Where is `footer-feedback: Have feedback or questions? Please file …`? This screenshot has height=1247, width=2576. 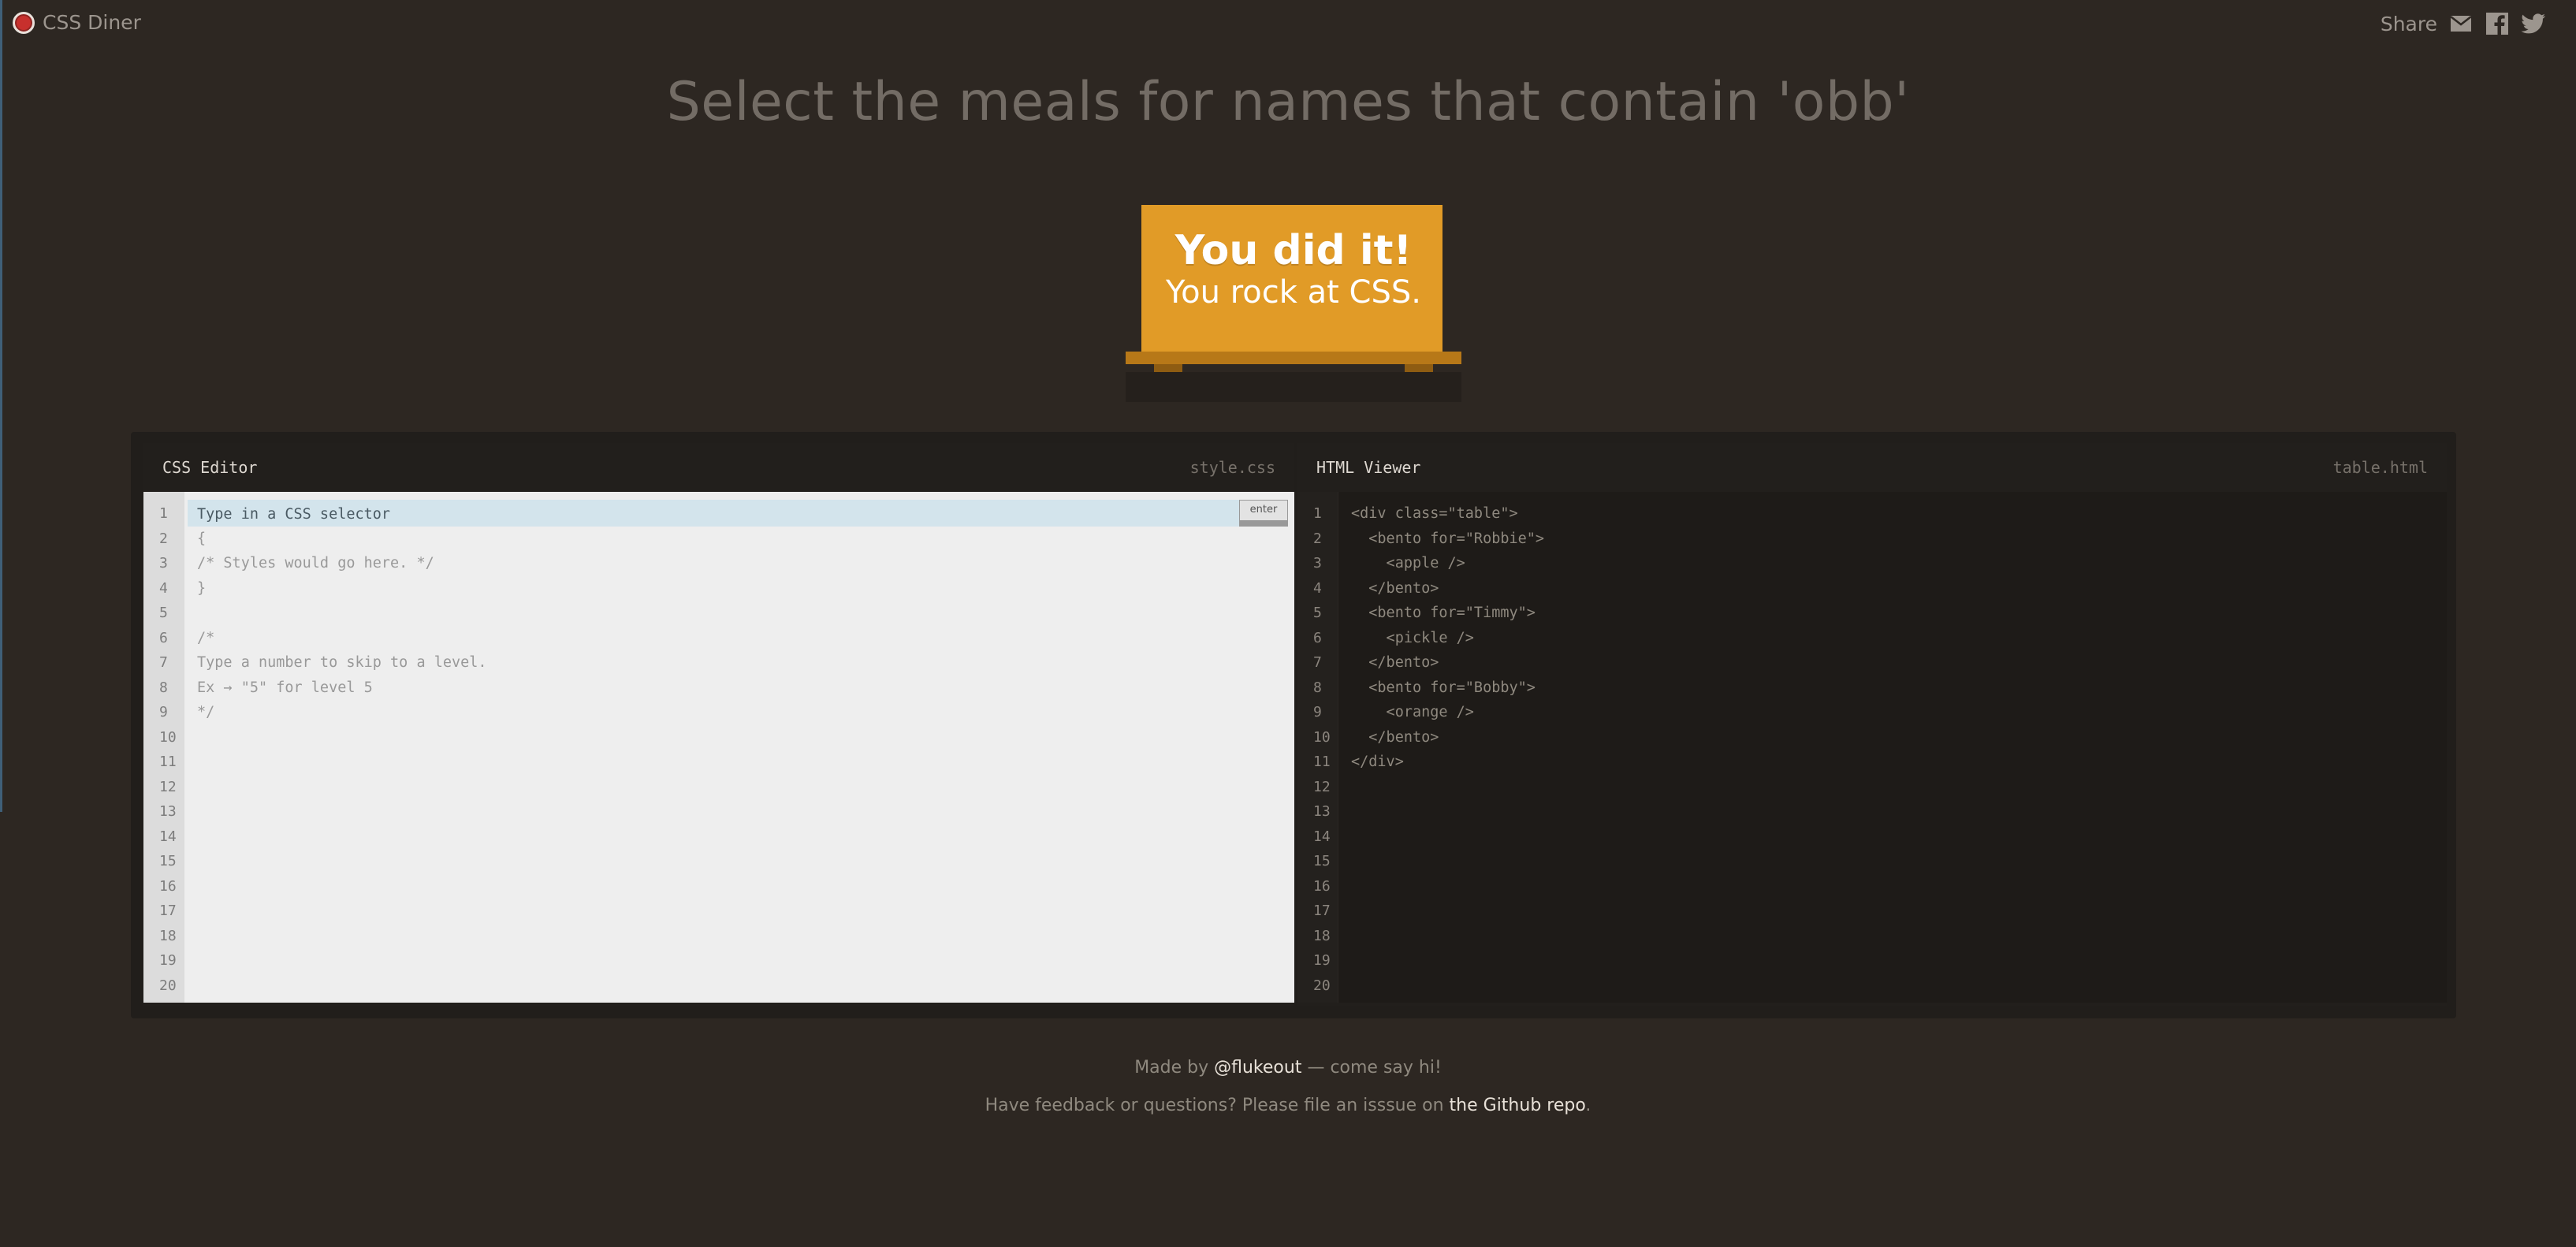 footer-feedback: Have feedback or questions? Please file … is located at coordinates (1288, 1105).